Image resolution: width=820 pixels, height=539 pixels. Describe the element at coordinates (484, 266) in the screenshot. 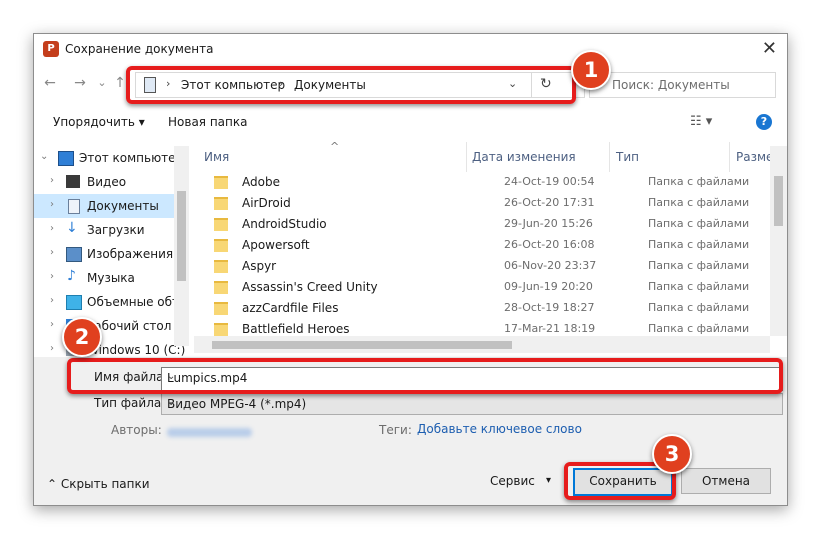

I see `file-row: Aspyr 06-Nov-20 23:37 Папка с файлами` at that location.